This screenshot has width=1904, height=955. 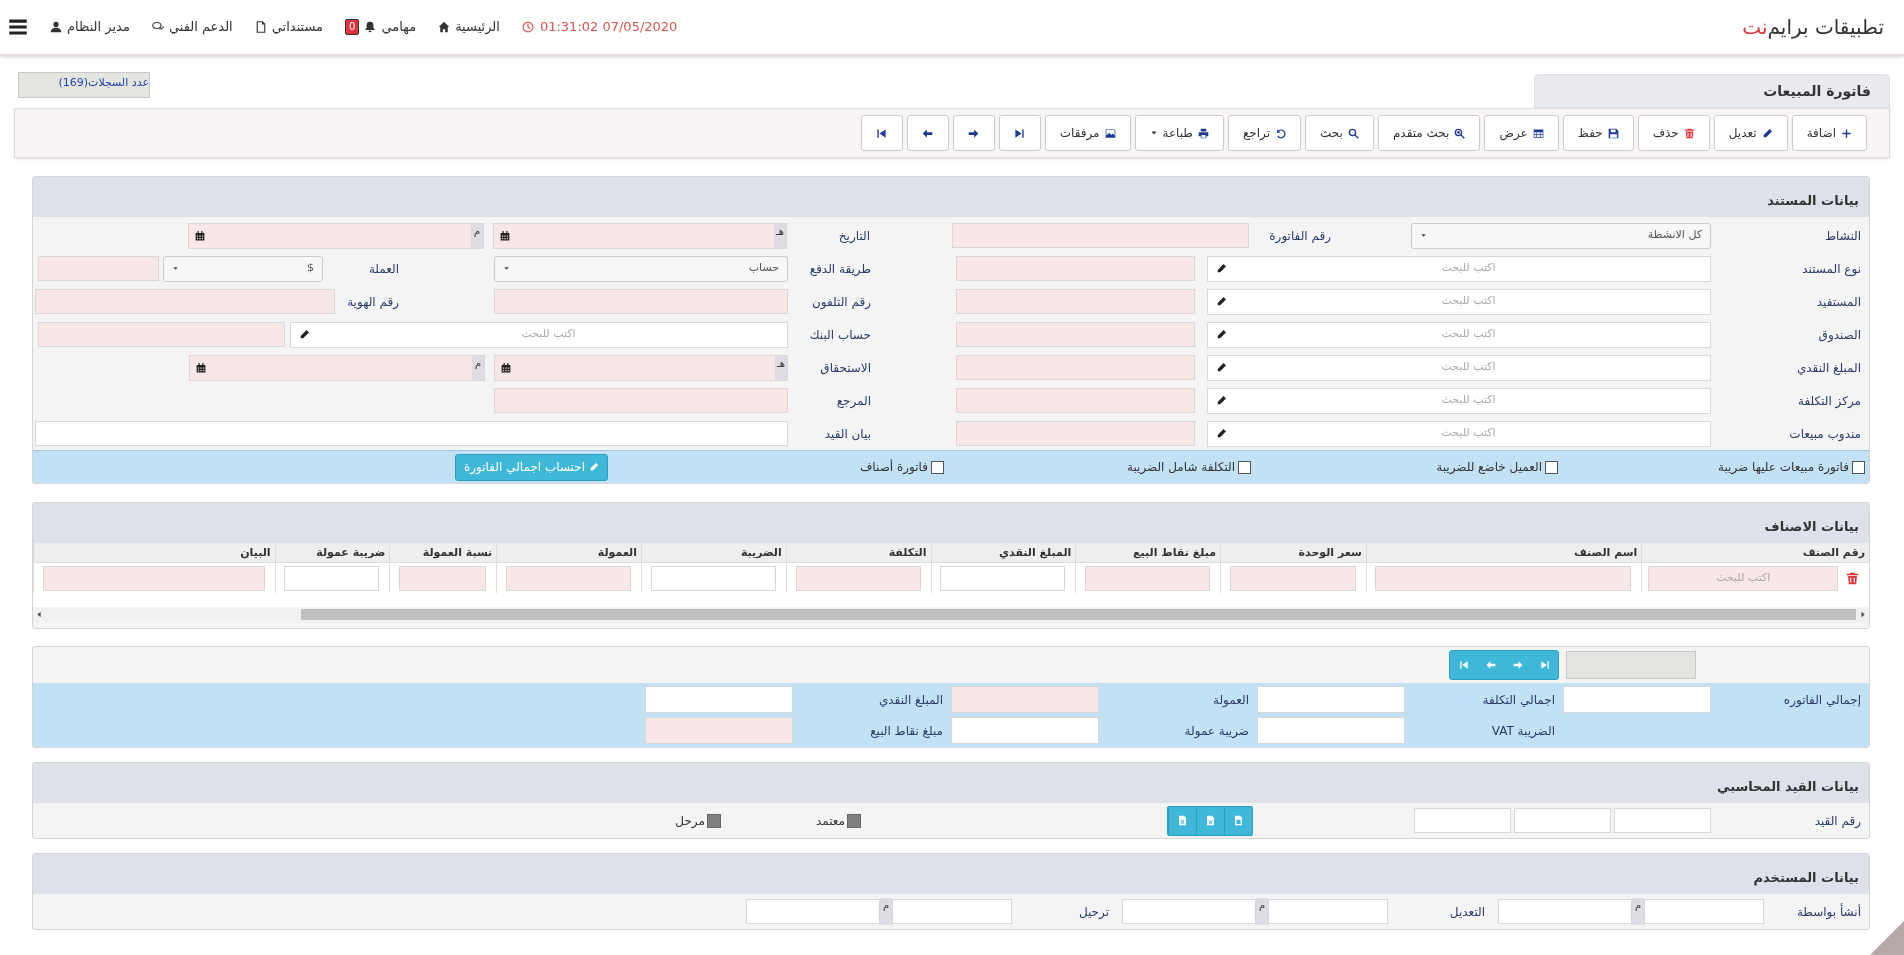 I want to click on field-label: المبلغ النقدي, so click(x=1828, y=368).